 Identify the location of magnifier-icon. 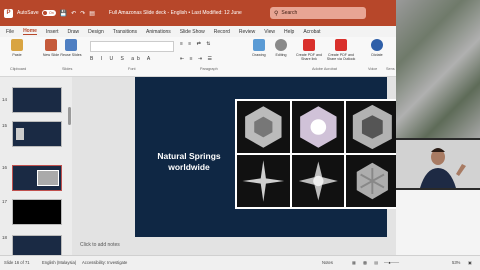
(281, 45).